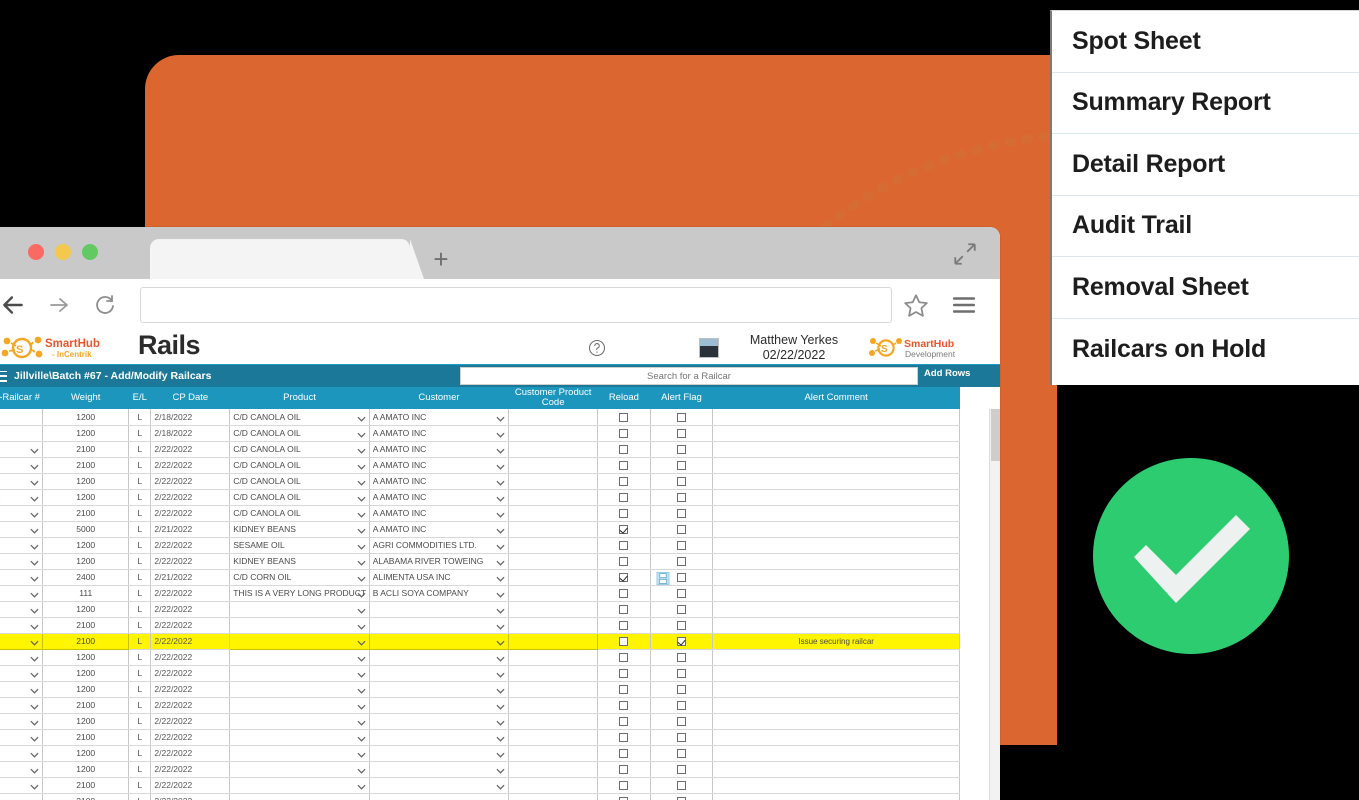  Describe the element at coordinates (439, 561) in the screenshot. I see `cell-customer: ALABAMA RIVER TOWEING` at that location.